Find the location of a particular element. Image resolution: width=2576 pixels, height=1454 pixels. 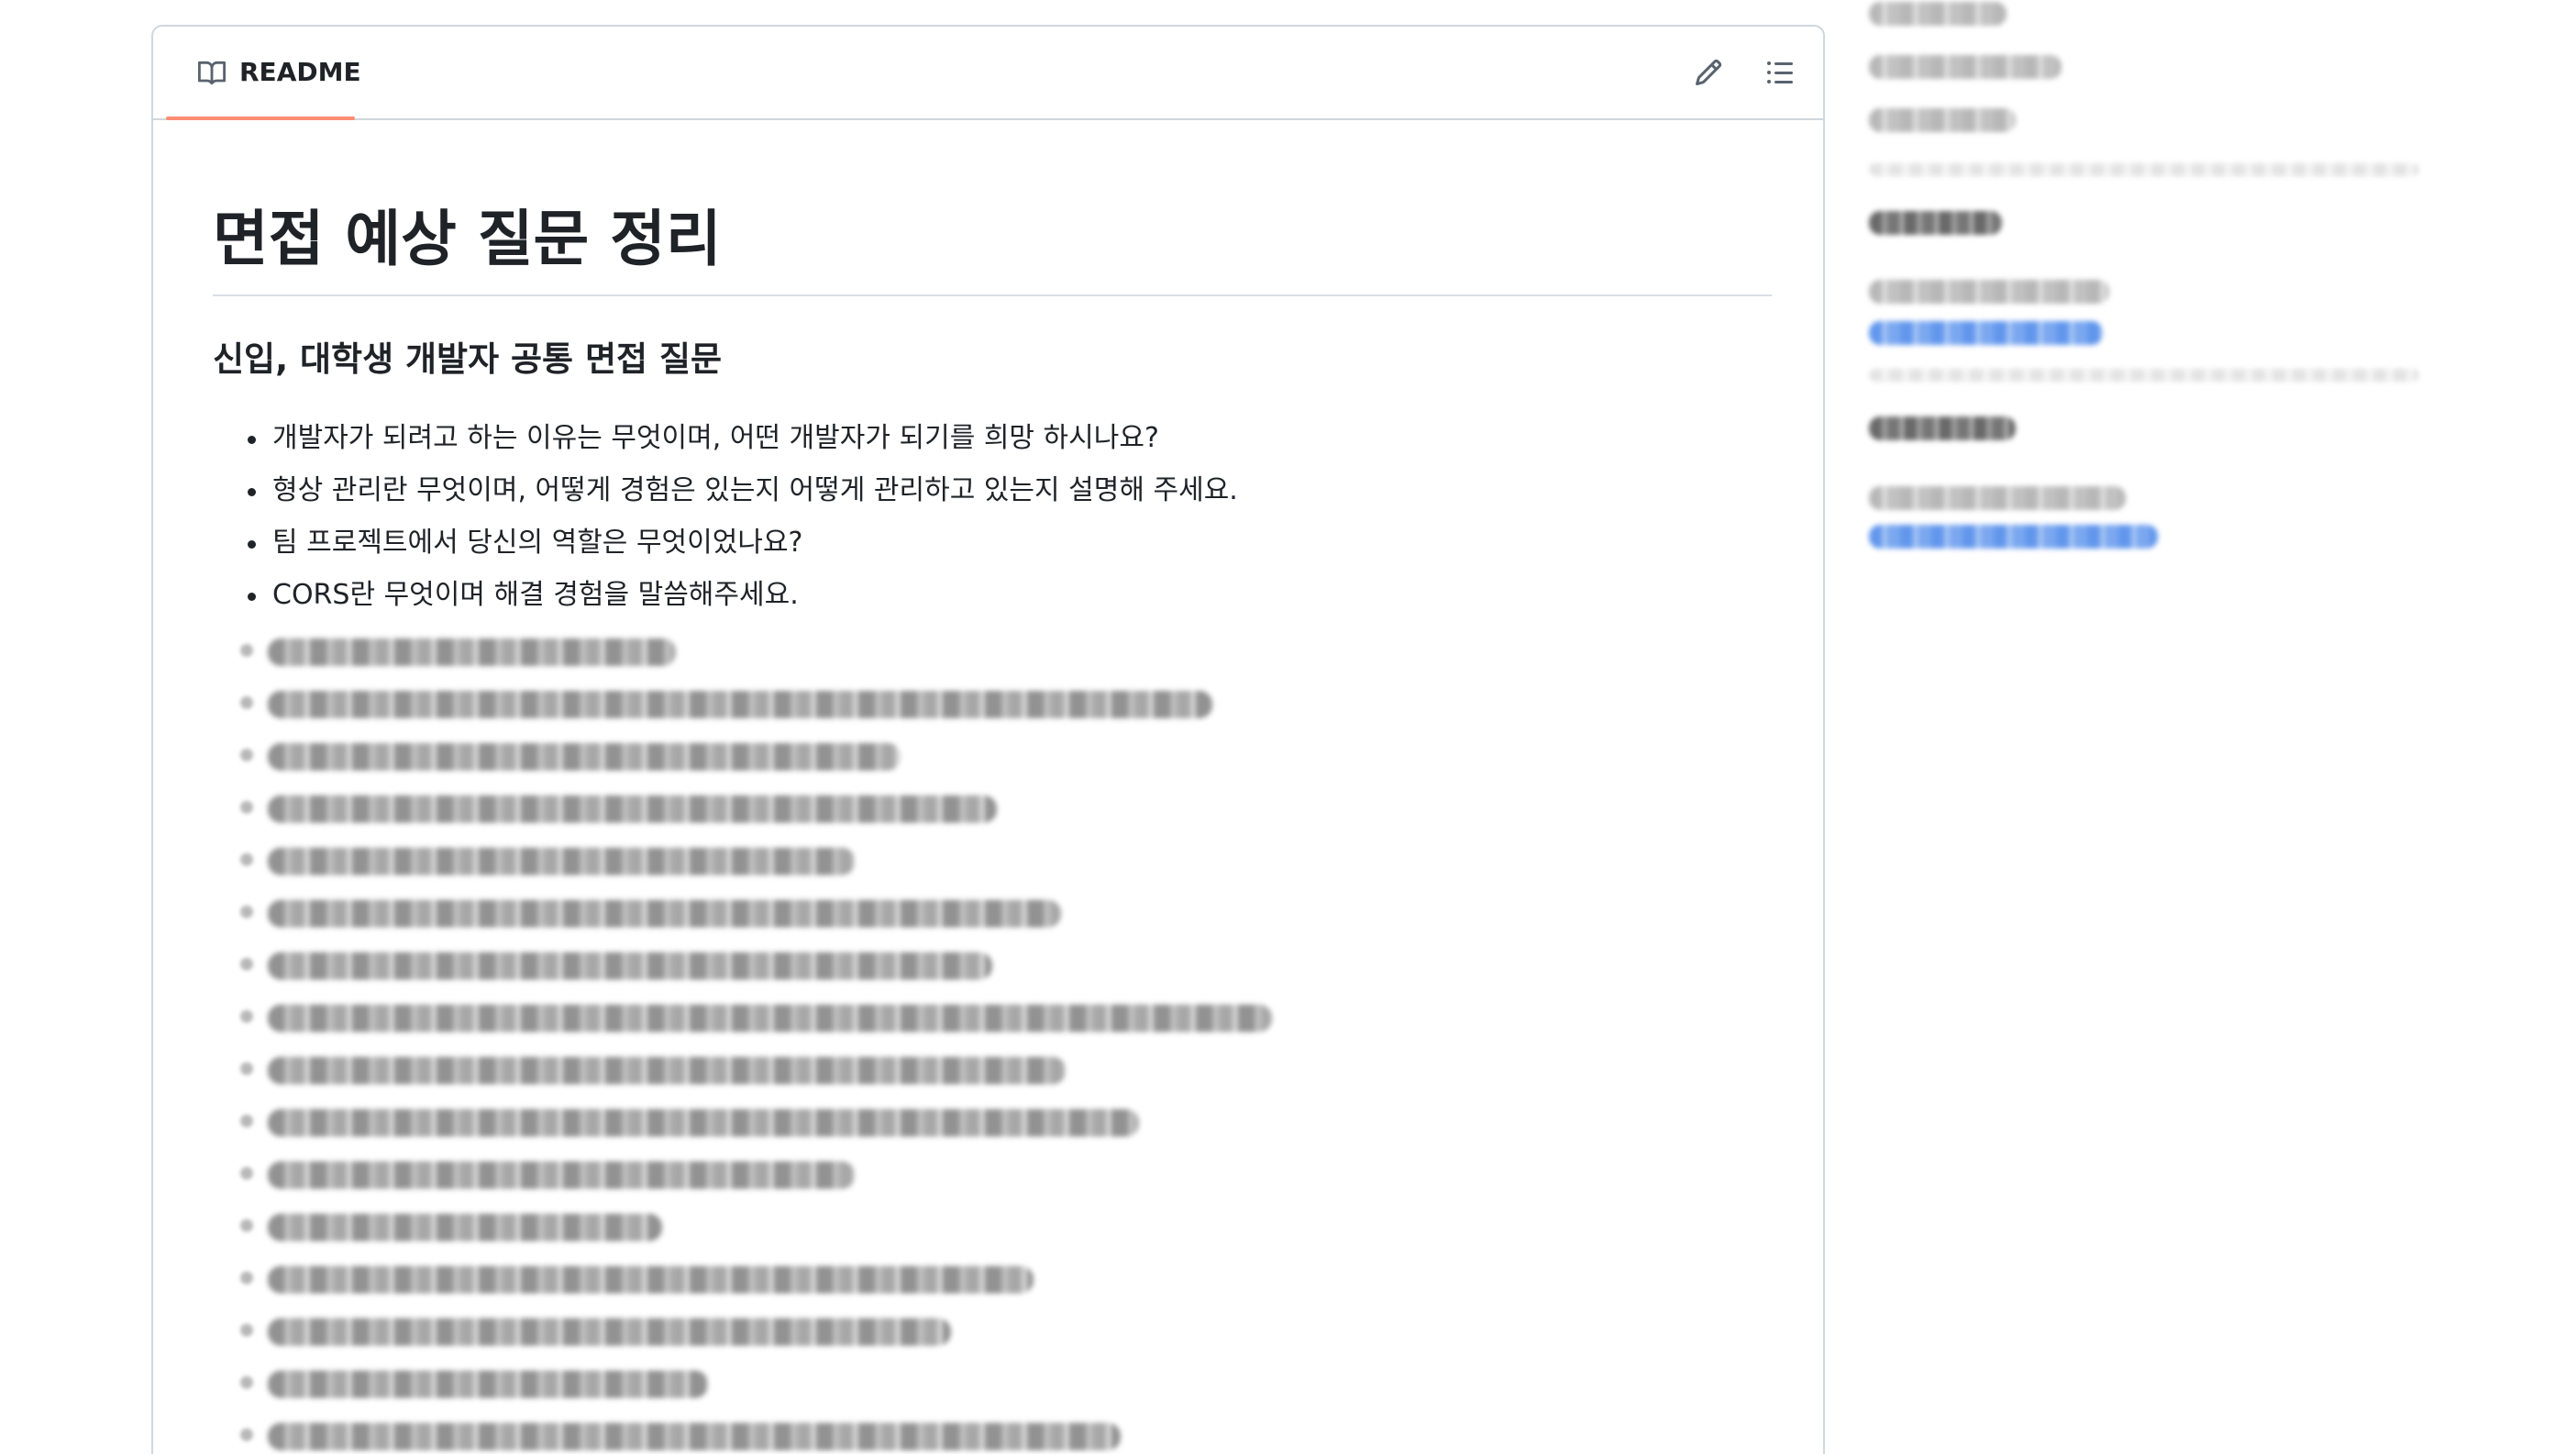

toc-button is located at coordinates (1780, 72).